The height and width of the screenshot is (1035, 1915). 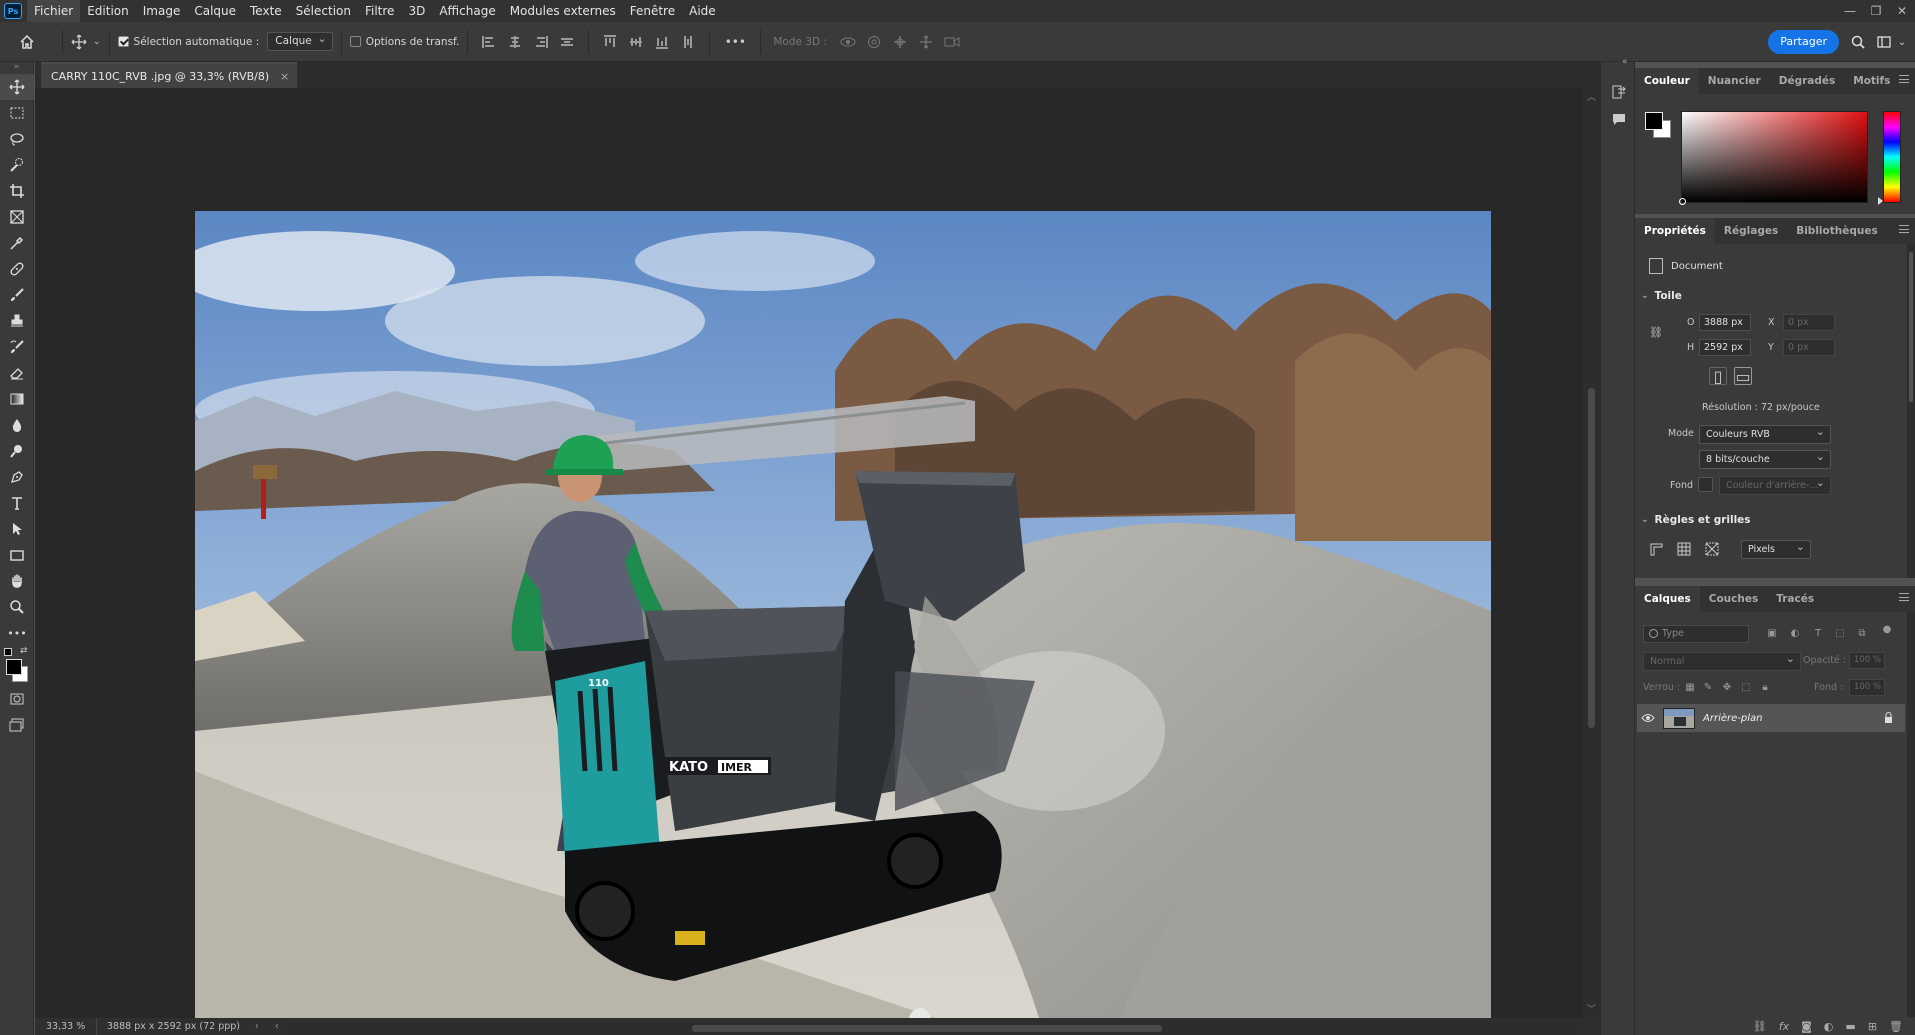 I want to click on close-tab-icon: ×, so click(x=284, y=77).